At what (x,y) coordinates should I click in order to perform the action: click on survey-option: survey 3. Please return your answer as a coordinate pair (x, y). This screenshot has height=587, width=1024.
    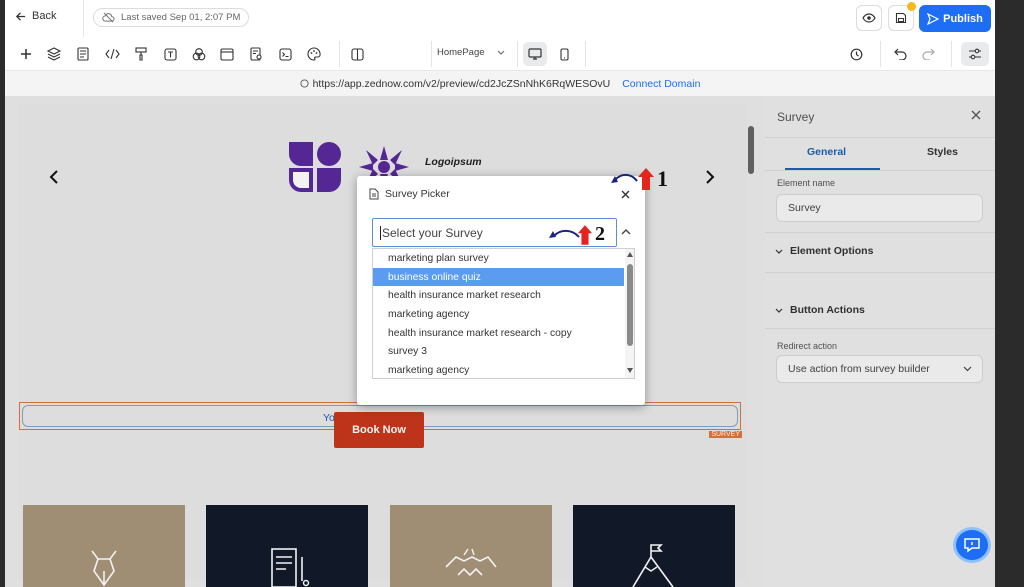
    Looking at the image, I should click on (498, 351).